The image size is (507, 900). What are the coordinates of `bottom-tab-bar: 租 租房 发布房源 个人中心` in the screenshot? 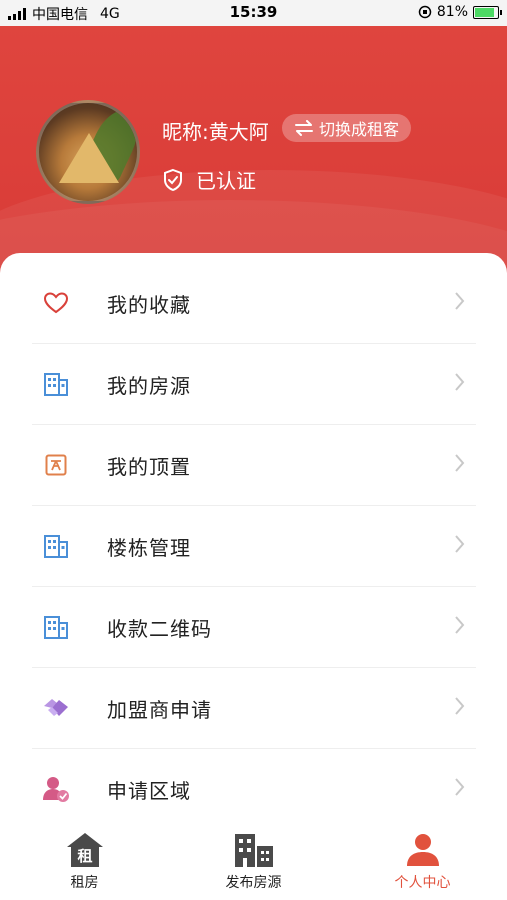 It's located at (253, 863).